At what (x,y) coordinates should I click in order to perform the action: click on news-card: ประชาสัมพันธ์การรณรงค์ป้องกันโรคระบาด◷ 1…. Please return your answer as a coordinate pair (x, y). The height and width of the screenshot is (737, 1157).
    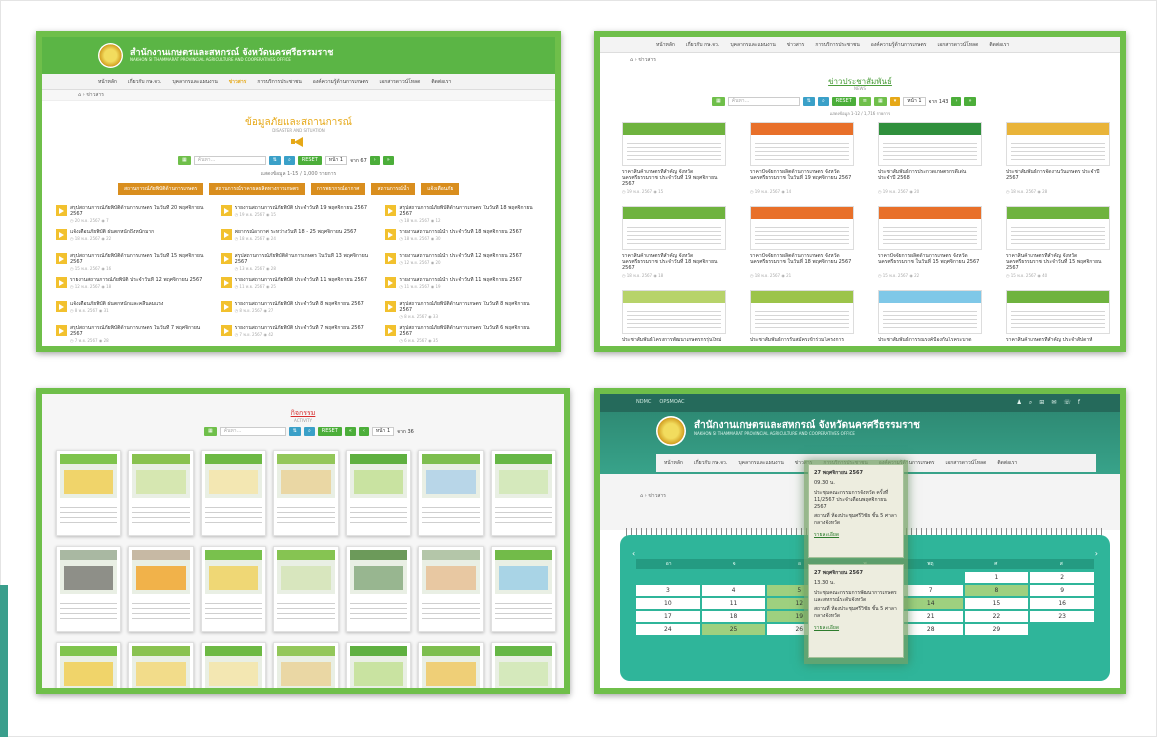
    Looking at the image, I should click on (930, 318).